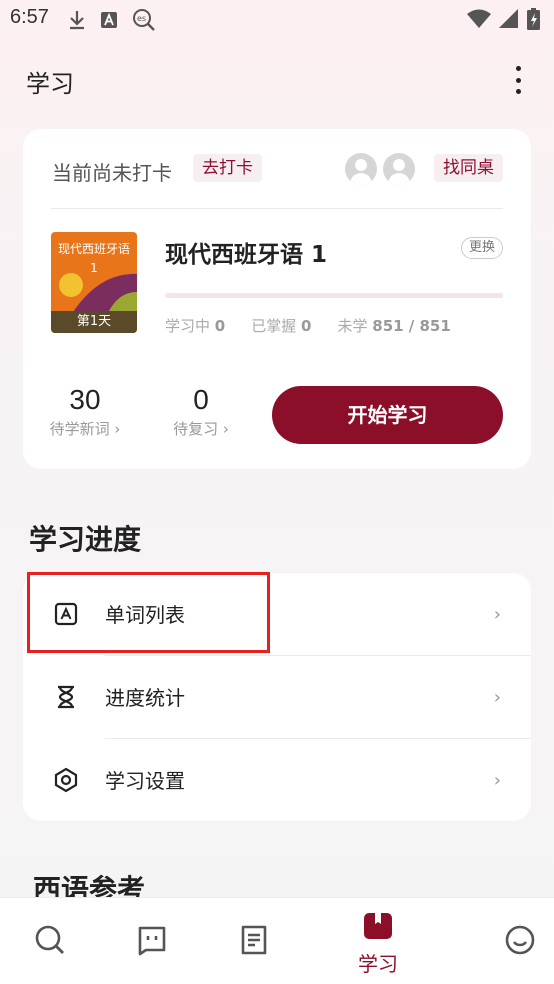 This screenshot has height=984, width=554. I want to click on menu-item-label: 学习设置, so click(145, 781).